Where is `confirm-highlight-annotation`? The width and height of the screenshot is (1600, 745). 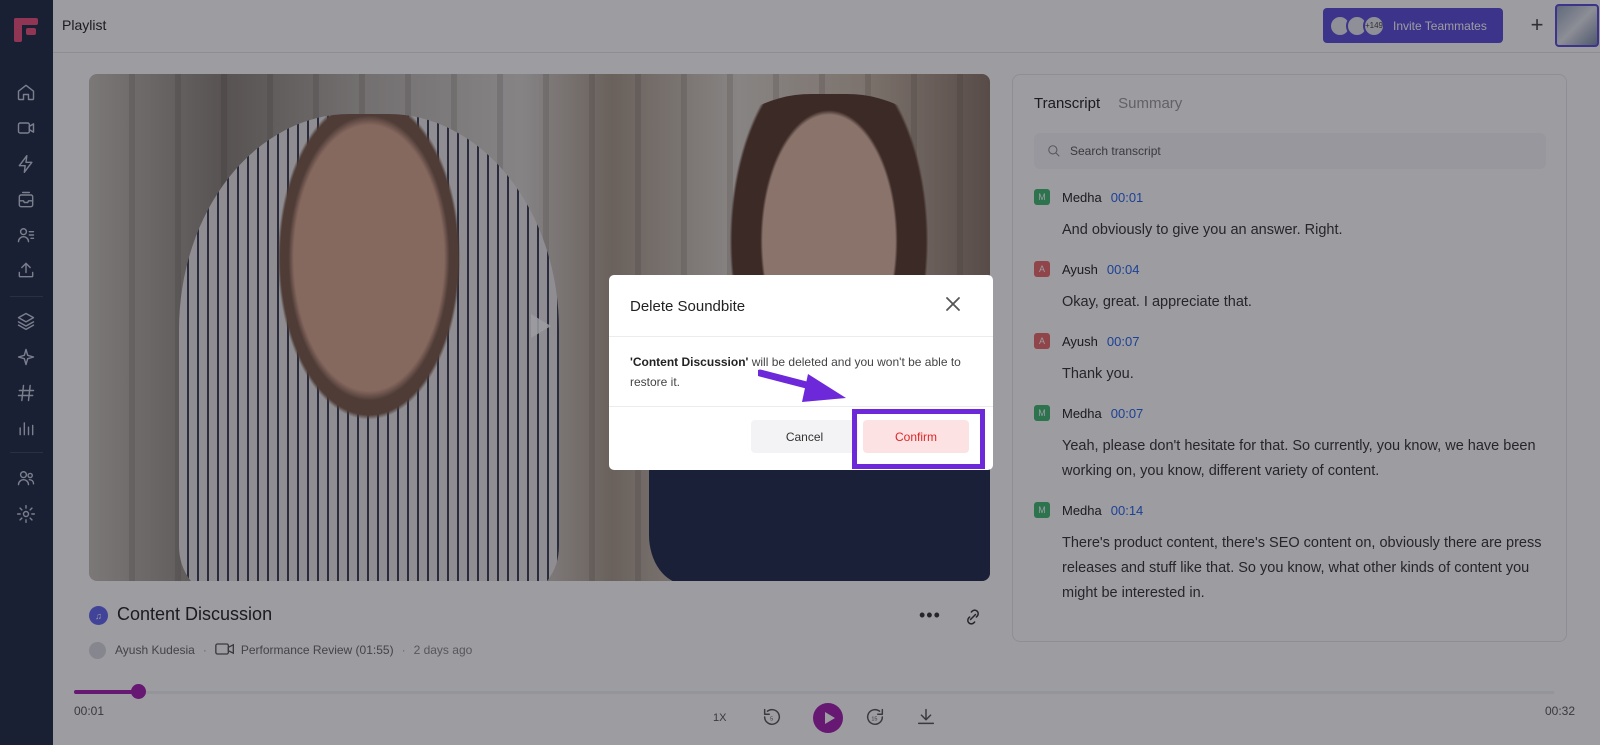 confirm-highlight-annotation is located at coordinates (918, 439).